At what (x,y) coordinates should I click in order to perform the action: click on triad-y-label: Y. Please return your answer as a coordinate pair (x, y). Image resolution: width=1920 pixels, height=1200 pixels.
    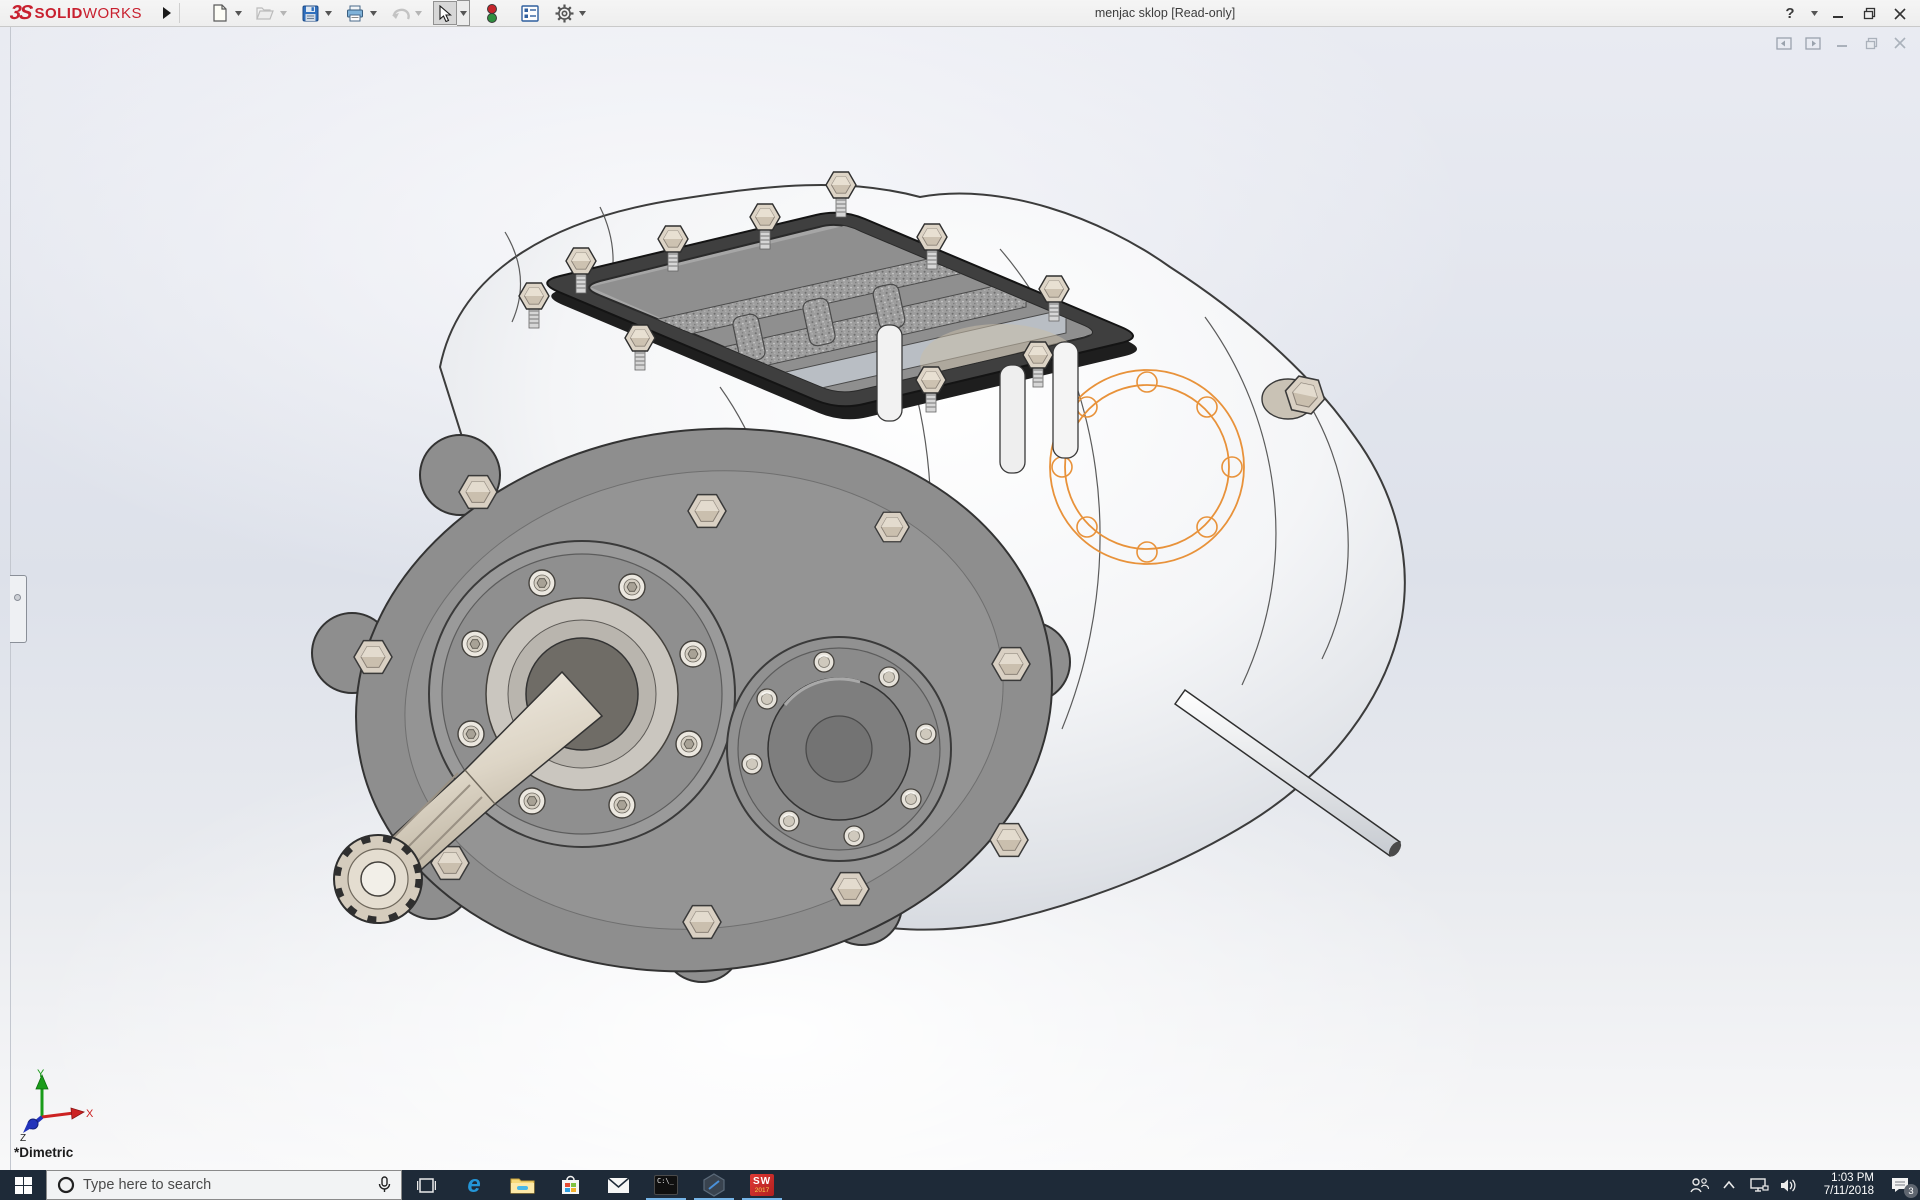
    Looking at the image, I should click on (41, 1074).